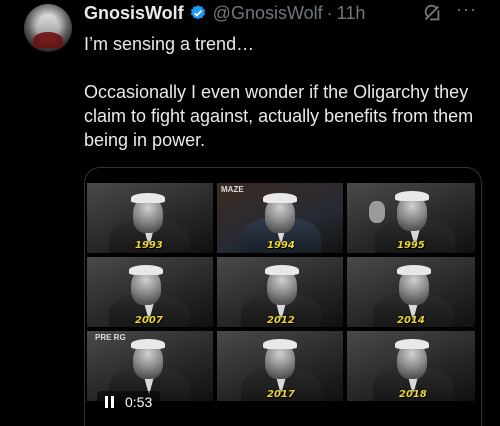 This screenshot has height=426, width=500. Describe the element at coordinates (413, 394) in the screenshot. I see `year-label: 2018` at that location.